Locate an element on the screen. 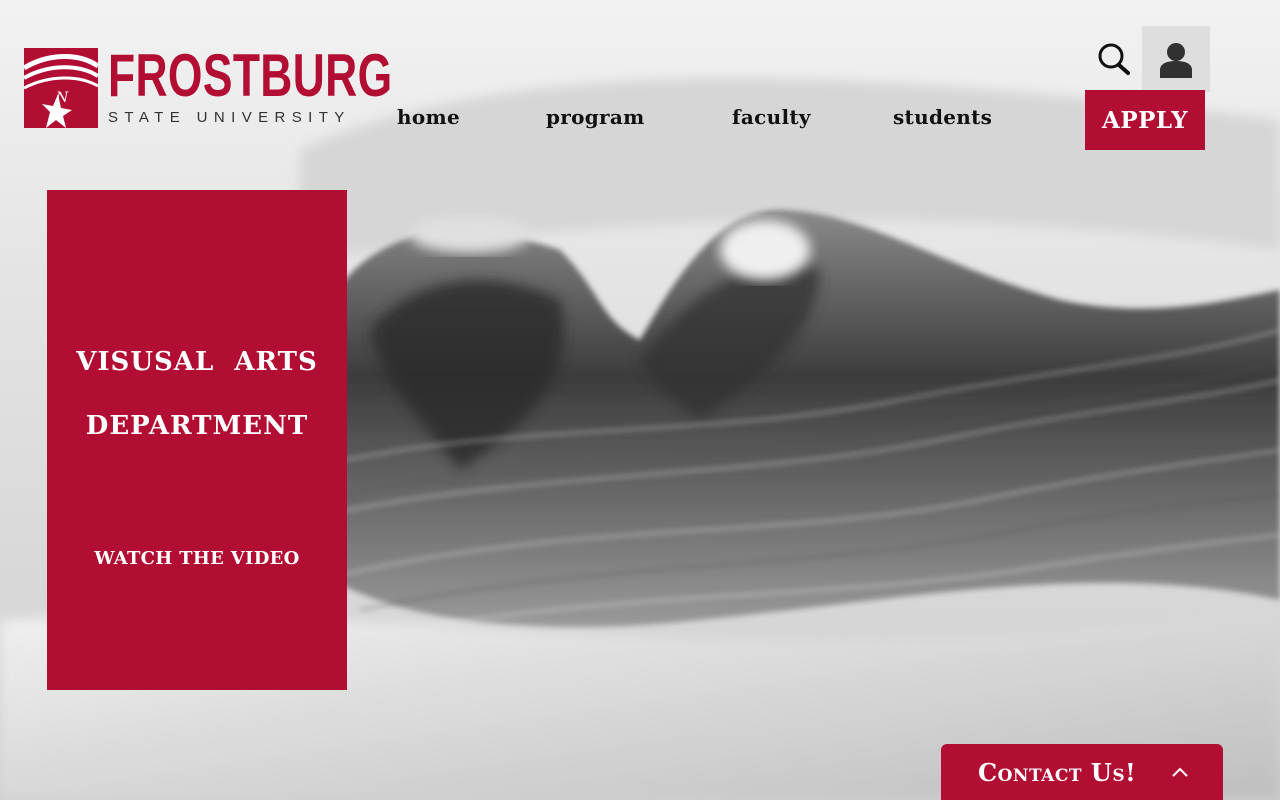 Image resolution: width=1280 pixels, height=800 pixels. contact-us-label: Contact Us! is located at coordinates (1057, 772).